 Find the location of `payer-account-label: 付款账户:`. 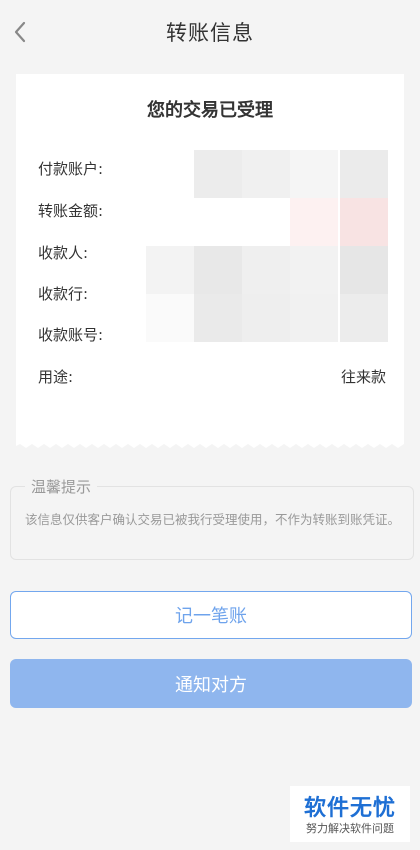

payer-account-label: 付款账户: is located at coordinates (71, 169).